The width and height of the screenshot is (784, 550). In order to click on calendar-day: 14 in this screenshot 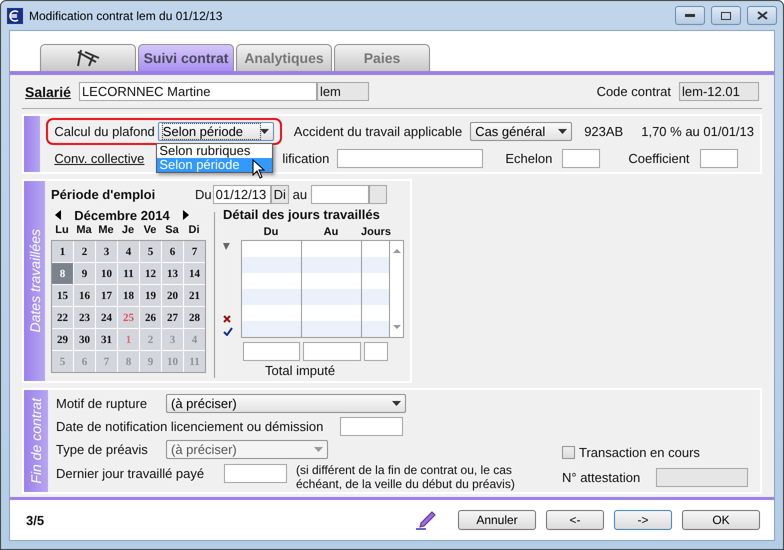, I will do `click(194, 273)`.